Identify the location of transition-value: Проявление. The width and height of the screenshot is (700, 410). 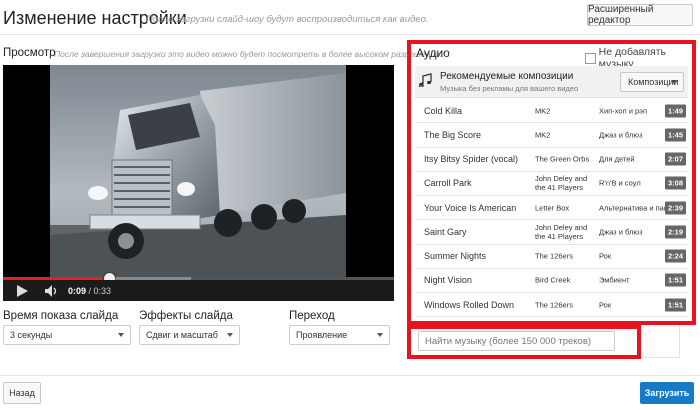
(322, 335).